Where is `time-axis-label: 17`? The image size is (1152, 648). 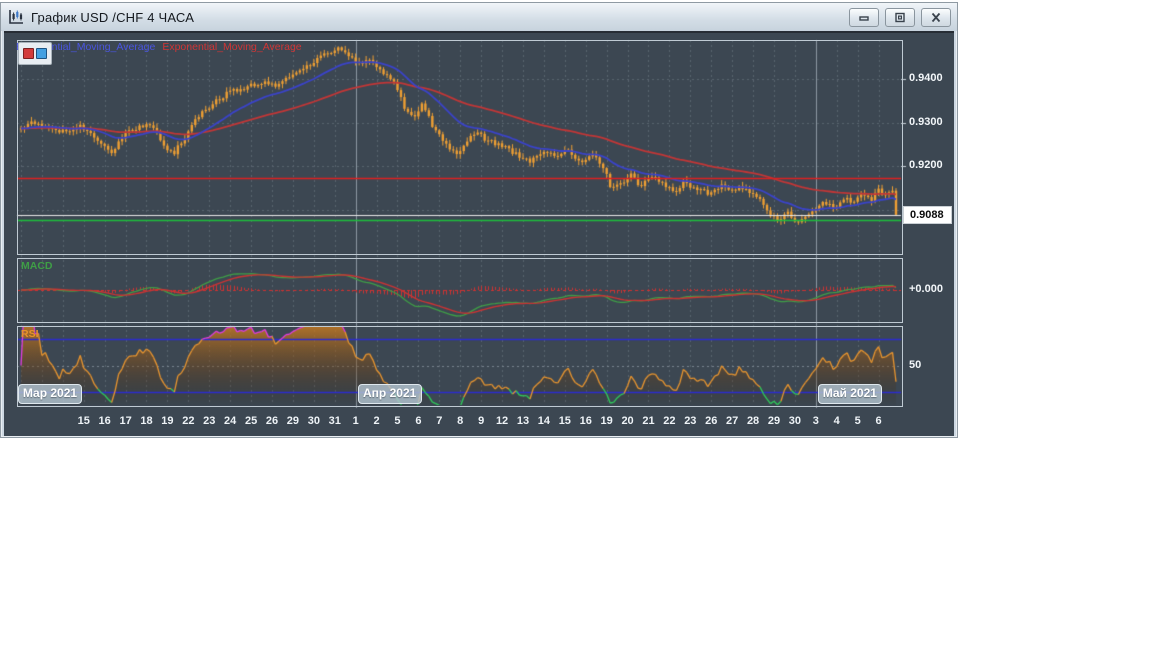 time-axis-label: 17 is located at coordinates (125, 421).